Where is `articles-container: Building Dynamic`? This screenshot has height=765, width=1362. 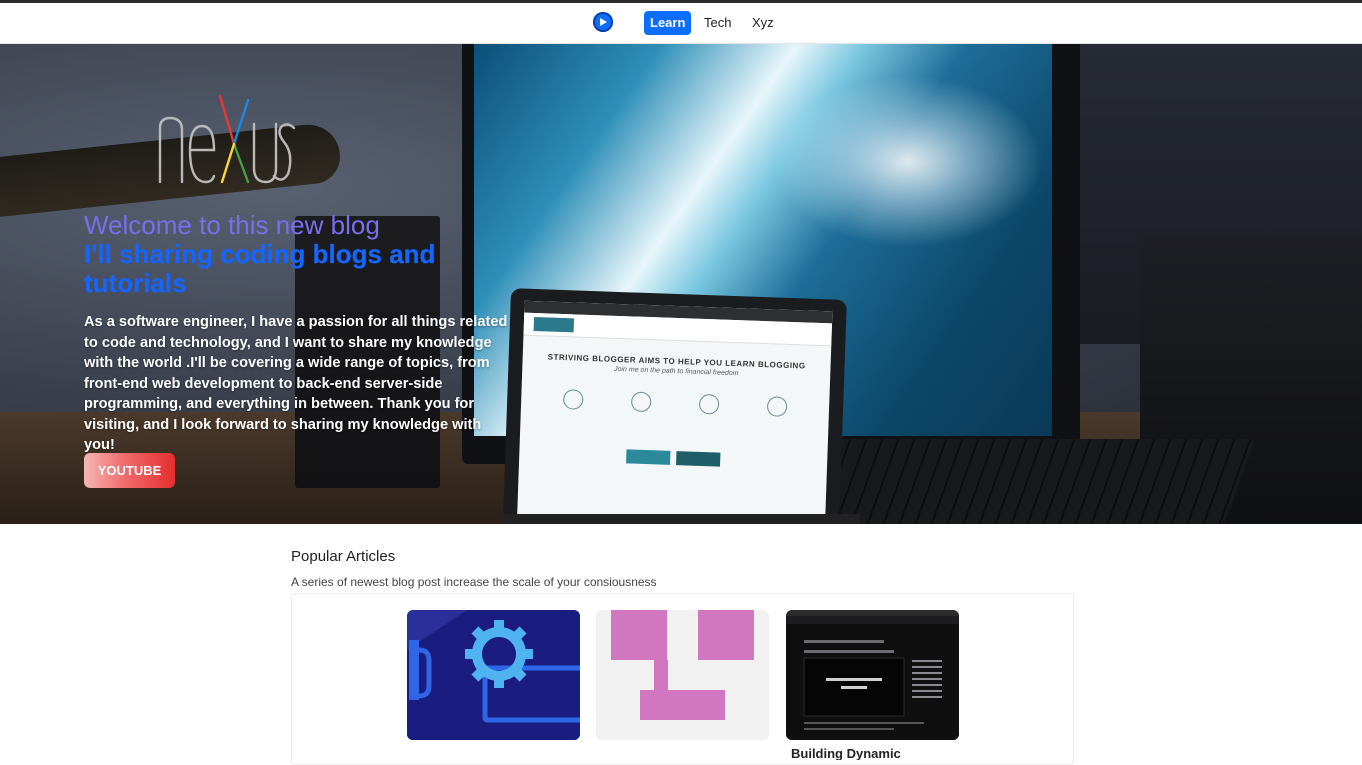
articles-container: Building Dynamic is located at coordinates (682, 679).